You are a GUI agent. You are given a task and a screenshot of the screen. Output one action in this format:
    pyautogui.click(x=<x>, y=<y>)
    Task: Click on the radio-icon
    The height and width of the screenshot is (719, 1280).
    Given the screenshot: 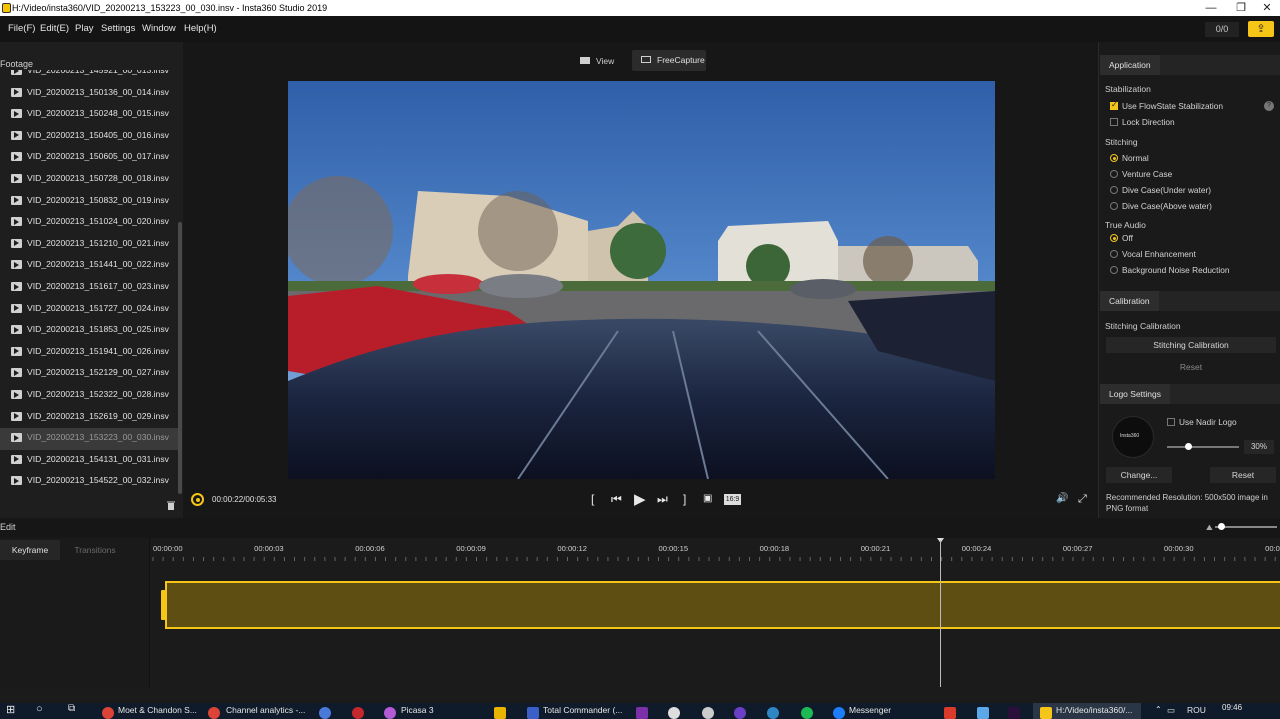 What is the action you would take?
    pyautogui.click(x=1114, y=158)
    